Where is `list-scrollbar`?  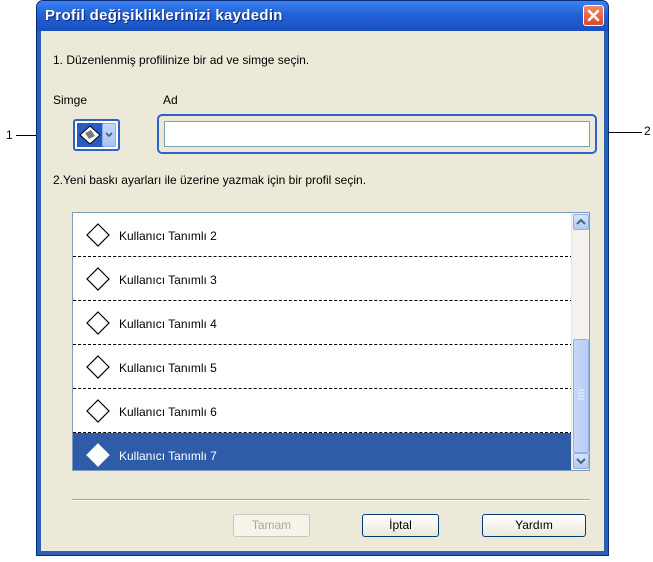 list-scrollbar is located at coordinates (580, 341).